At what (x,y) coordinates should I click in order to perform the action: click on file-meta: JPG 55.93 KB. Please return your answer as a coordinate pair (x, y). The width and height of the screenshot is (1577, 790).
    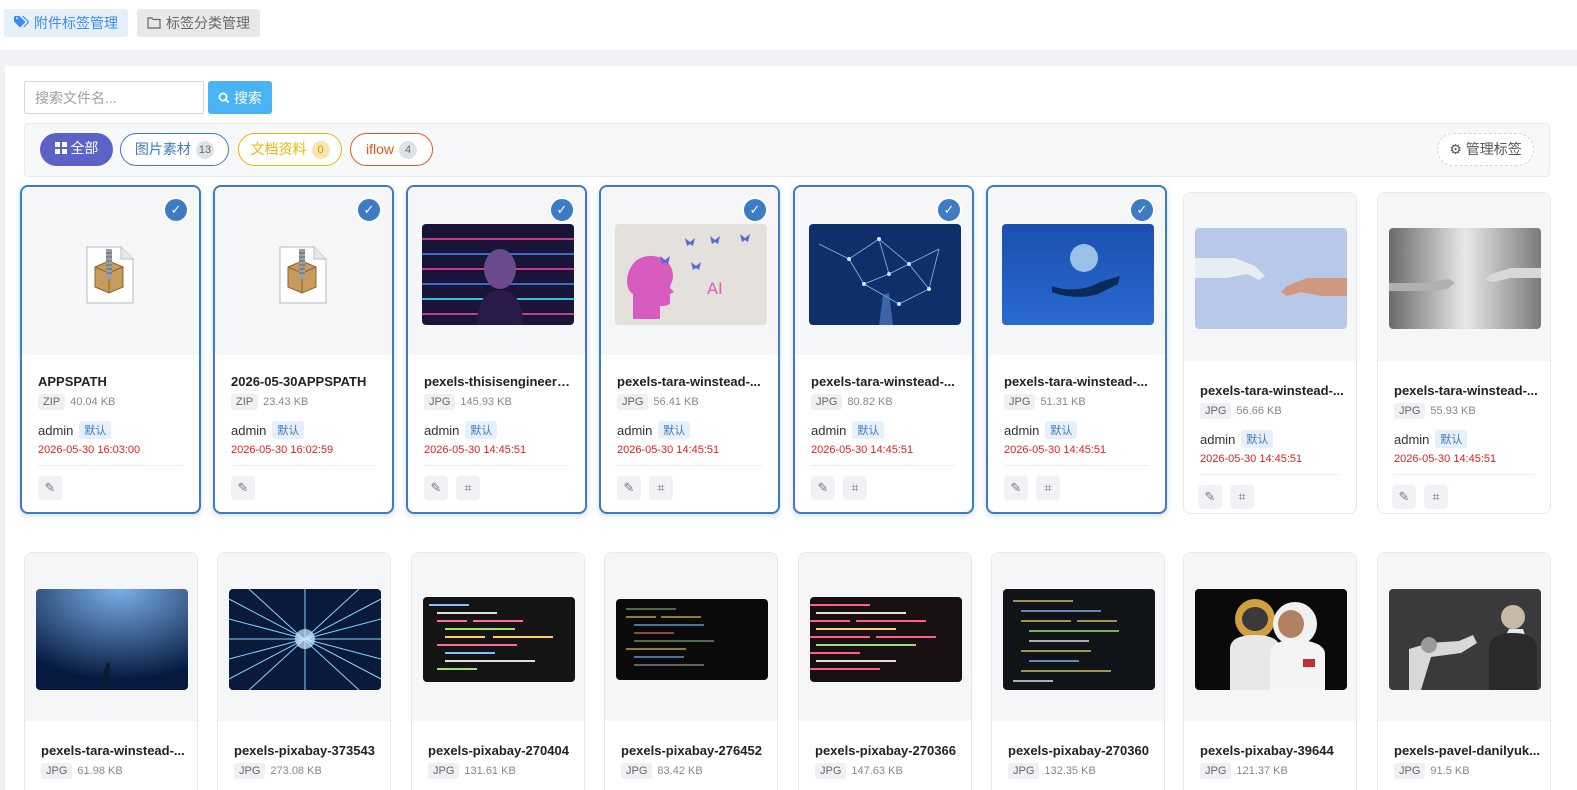
    Looking at the image, I should click on (1435, 411).